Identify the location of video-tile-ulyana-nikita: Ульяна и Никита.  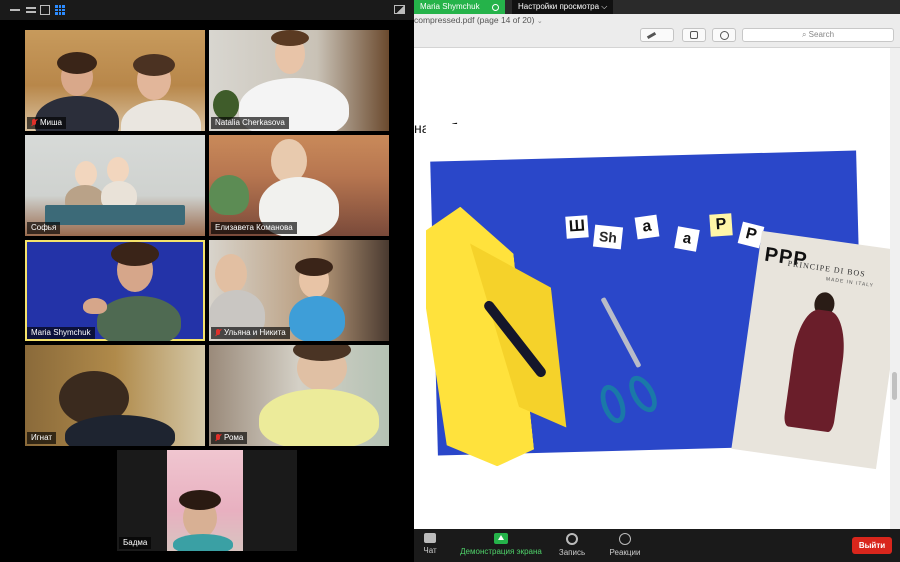
(299, 290).